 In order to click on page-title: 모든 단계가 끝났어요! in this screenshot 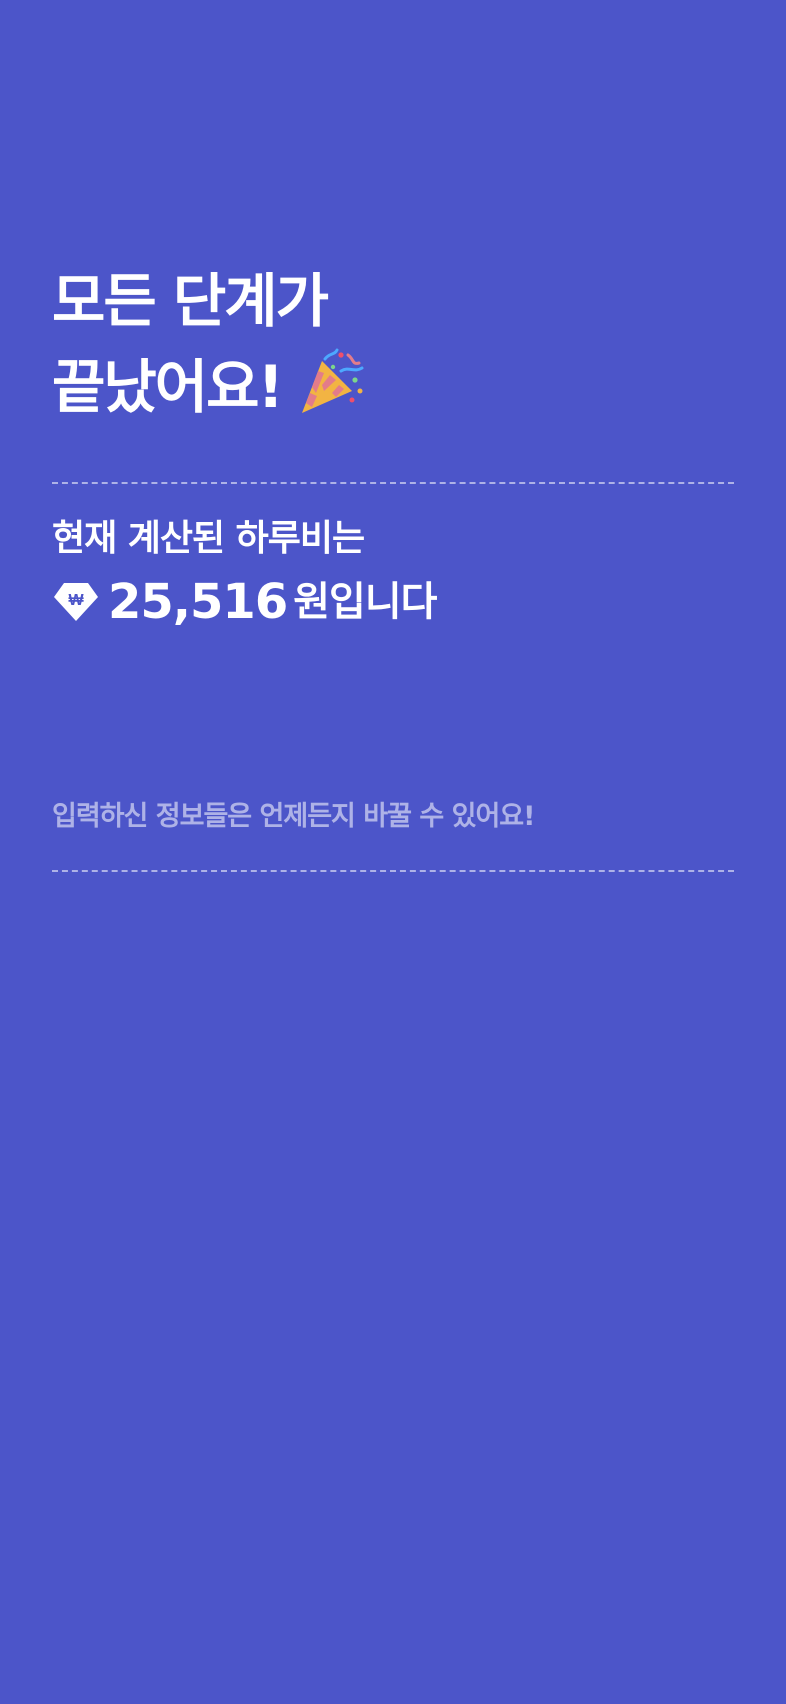, I will do `click(393, 344)`.